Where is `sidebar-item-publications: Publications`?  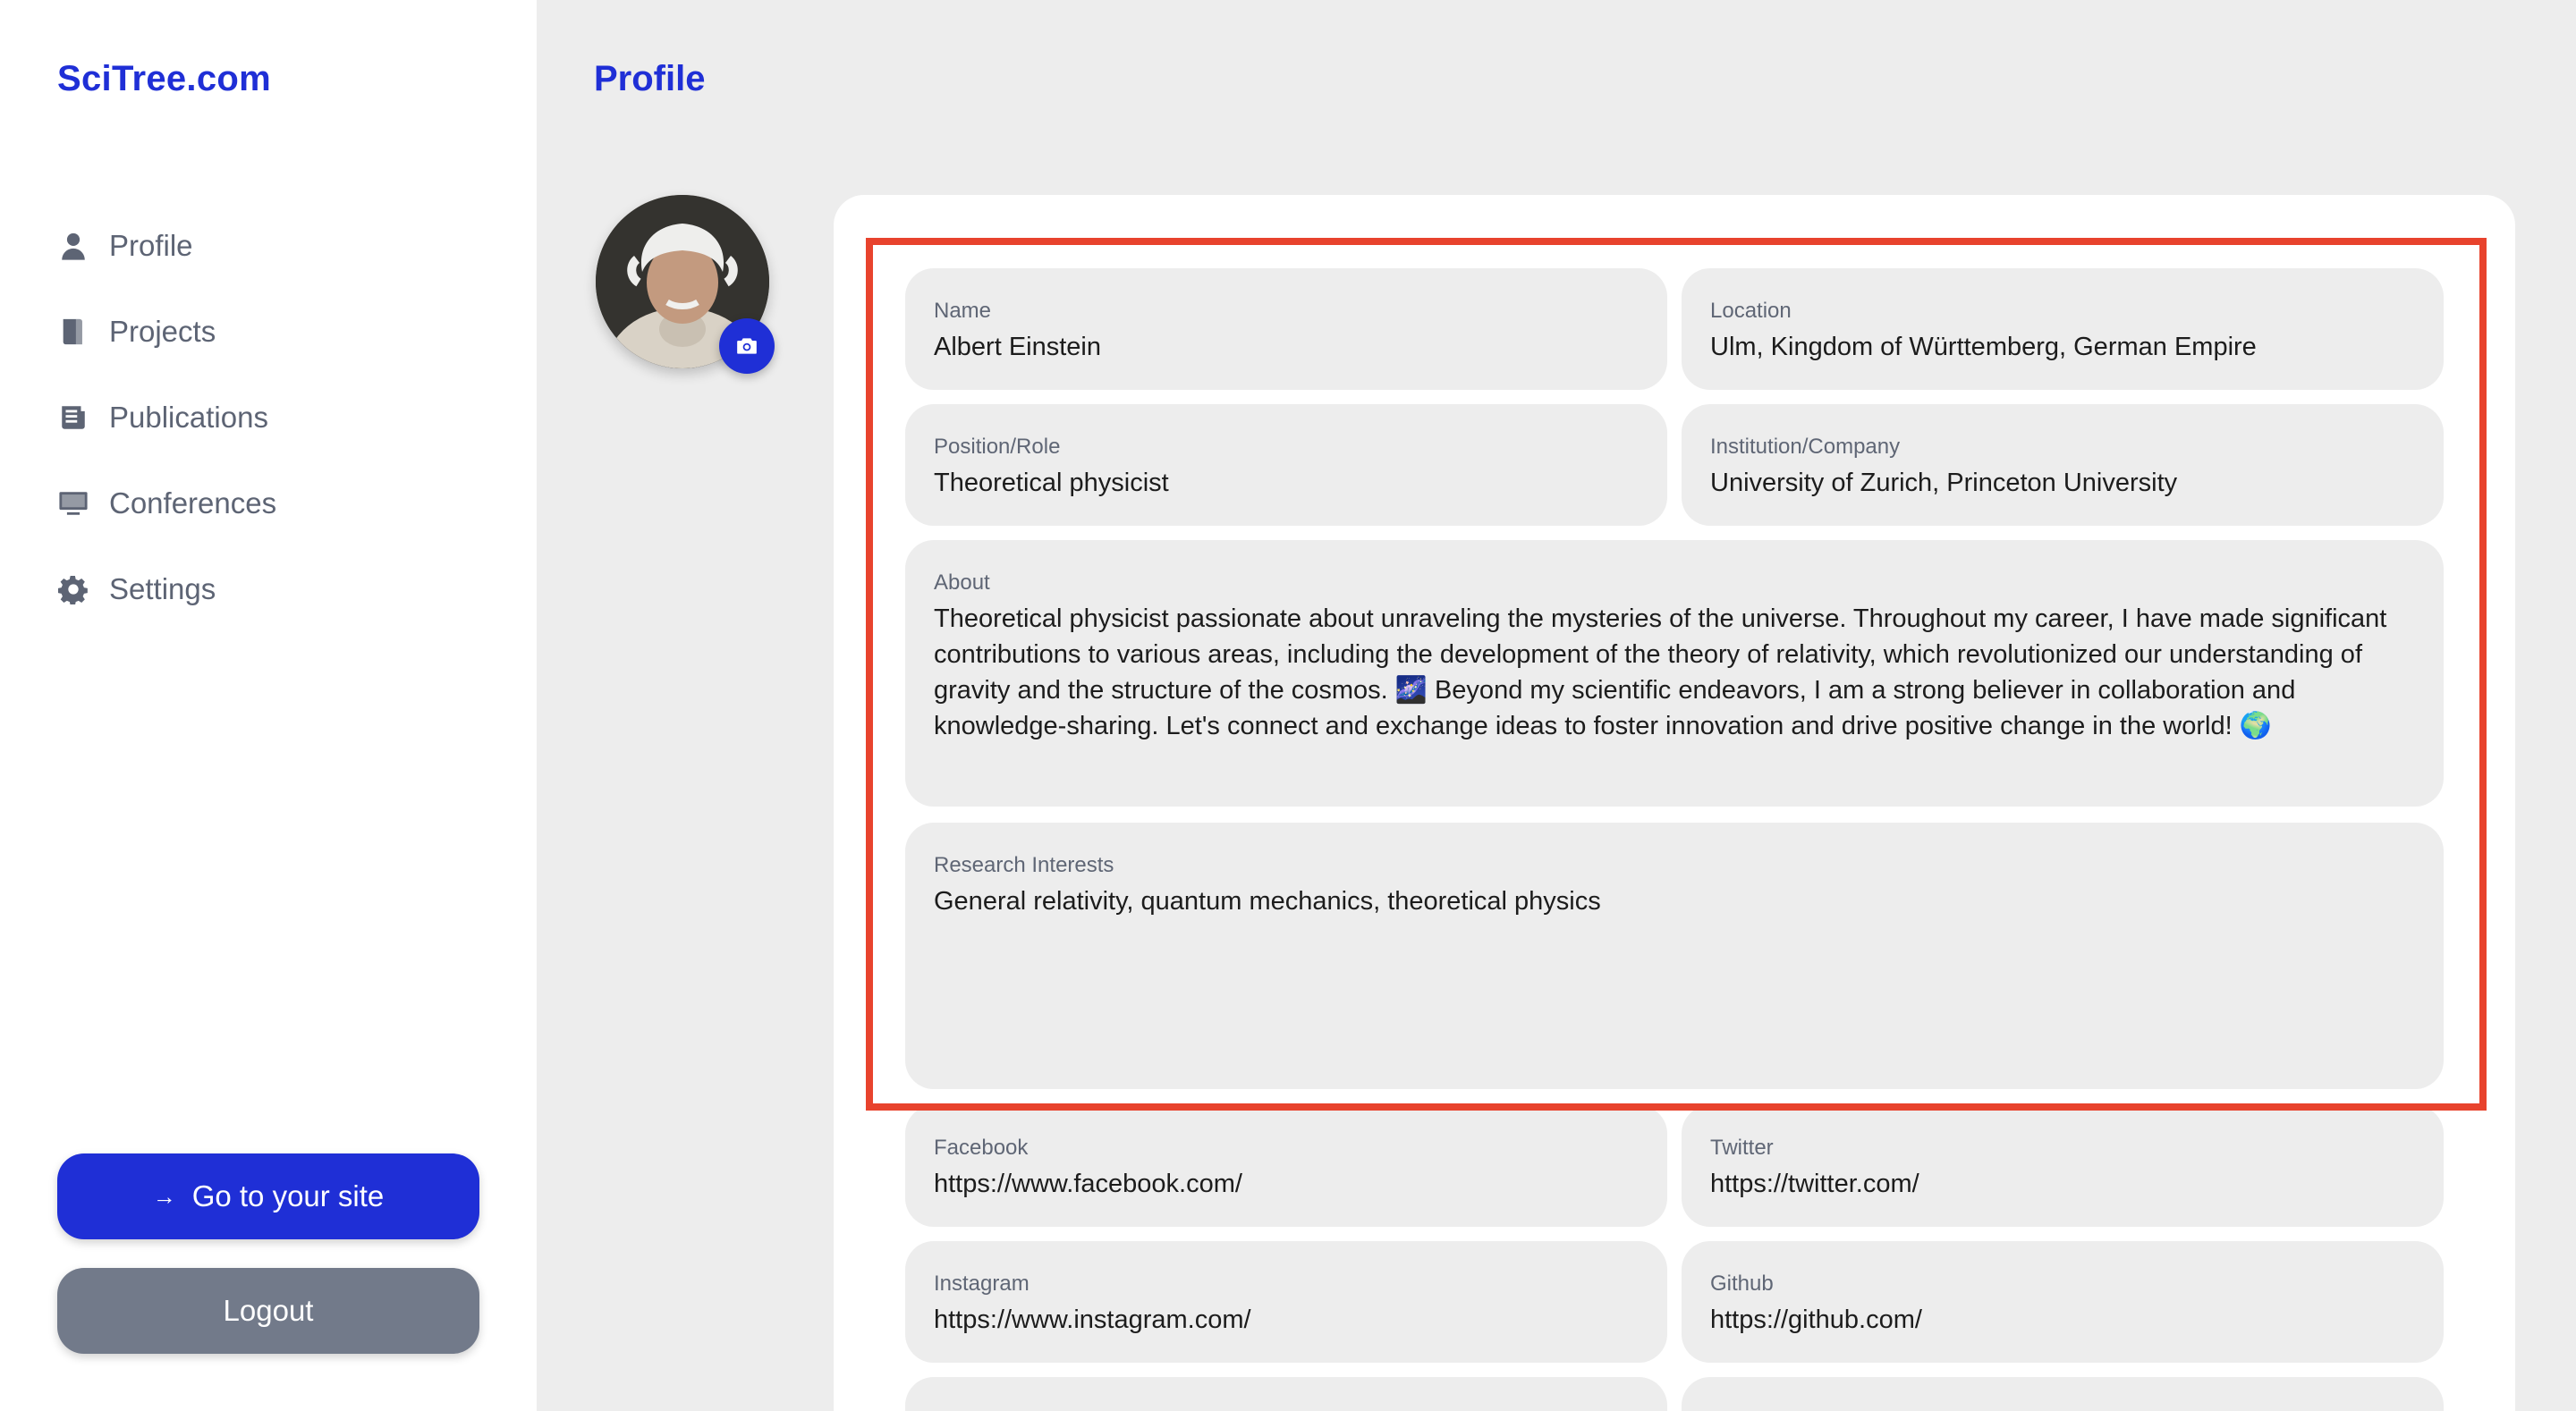 sidebar-item-publications: Publications is located at coordinates (166, 417).